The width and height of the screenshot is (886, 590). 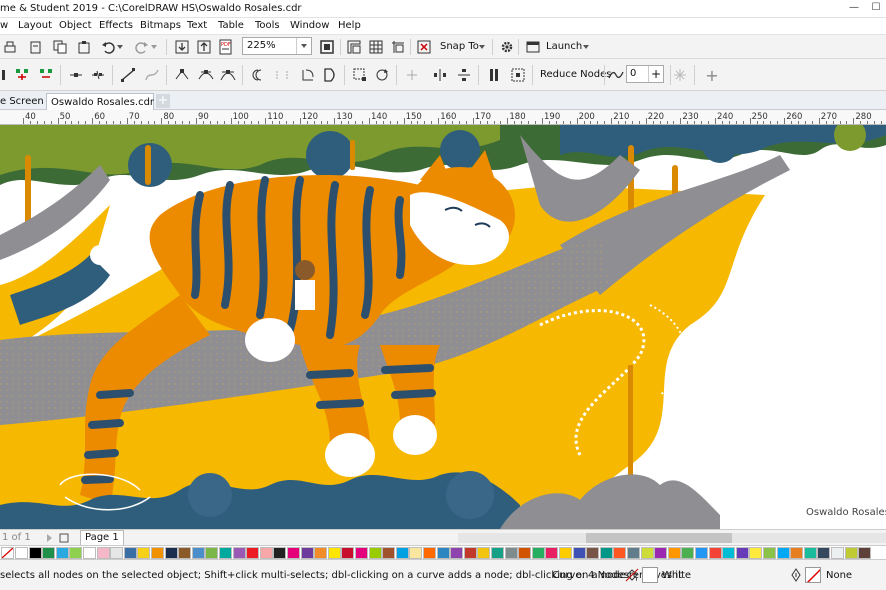 What do you see at coordinates (282, 75) in the screenshot?
I see `extend-curve-to-close-icon` at bounding box center [282, 75].